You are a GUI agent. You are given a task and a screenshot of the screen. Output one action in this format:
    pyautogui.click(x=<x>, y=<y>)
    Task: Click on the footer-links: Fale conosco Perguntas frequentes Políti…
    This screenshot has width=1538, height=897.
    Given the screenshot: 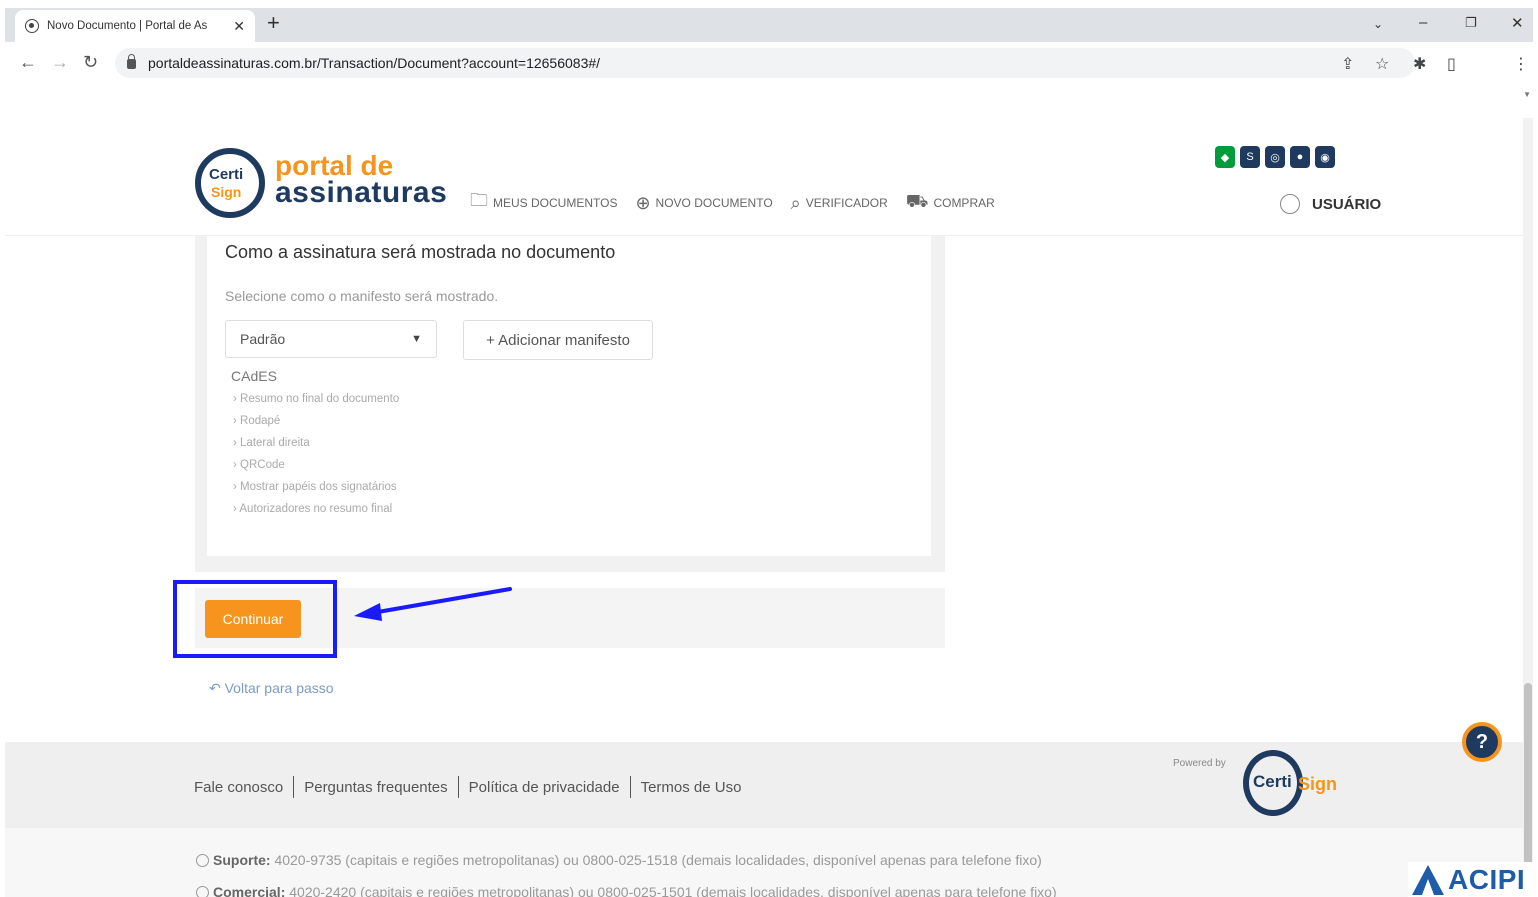 What is the action you would take?
    pyautogui.click(x=467, y=787)
    